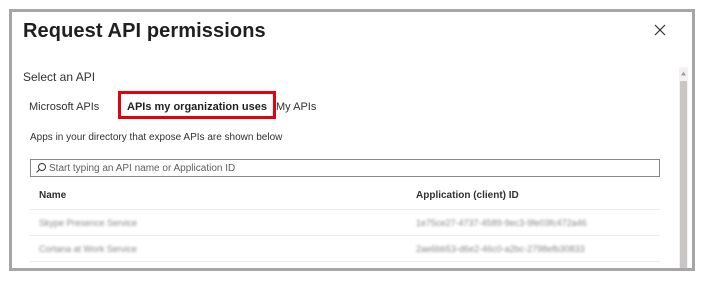 The height and width of the screenshot is (286, 704). I want to click on close-icon, so click(660, 30).